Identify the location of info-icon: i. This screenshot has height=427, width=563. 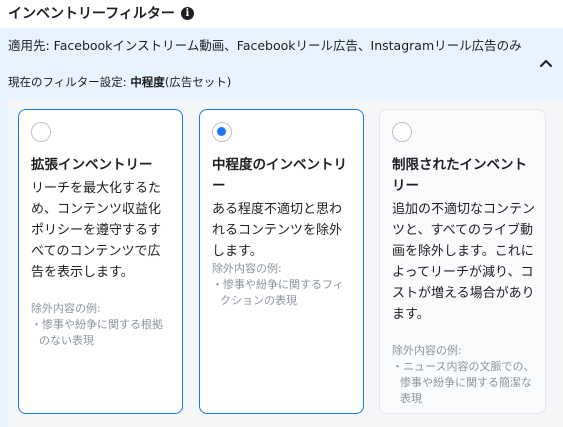
(187, 13).